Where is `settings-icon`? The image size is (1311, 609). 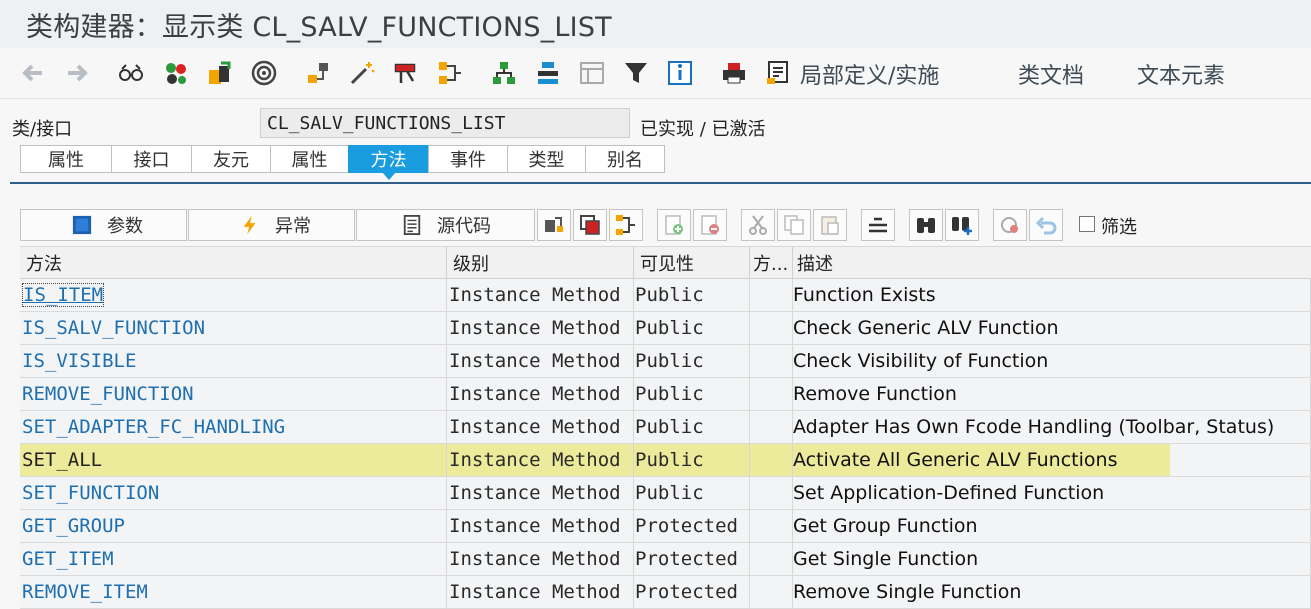 settings-icon is located at coordinates (1010, 225).